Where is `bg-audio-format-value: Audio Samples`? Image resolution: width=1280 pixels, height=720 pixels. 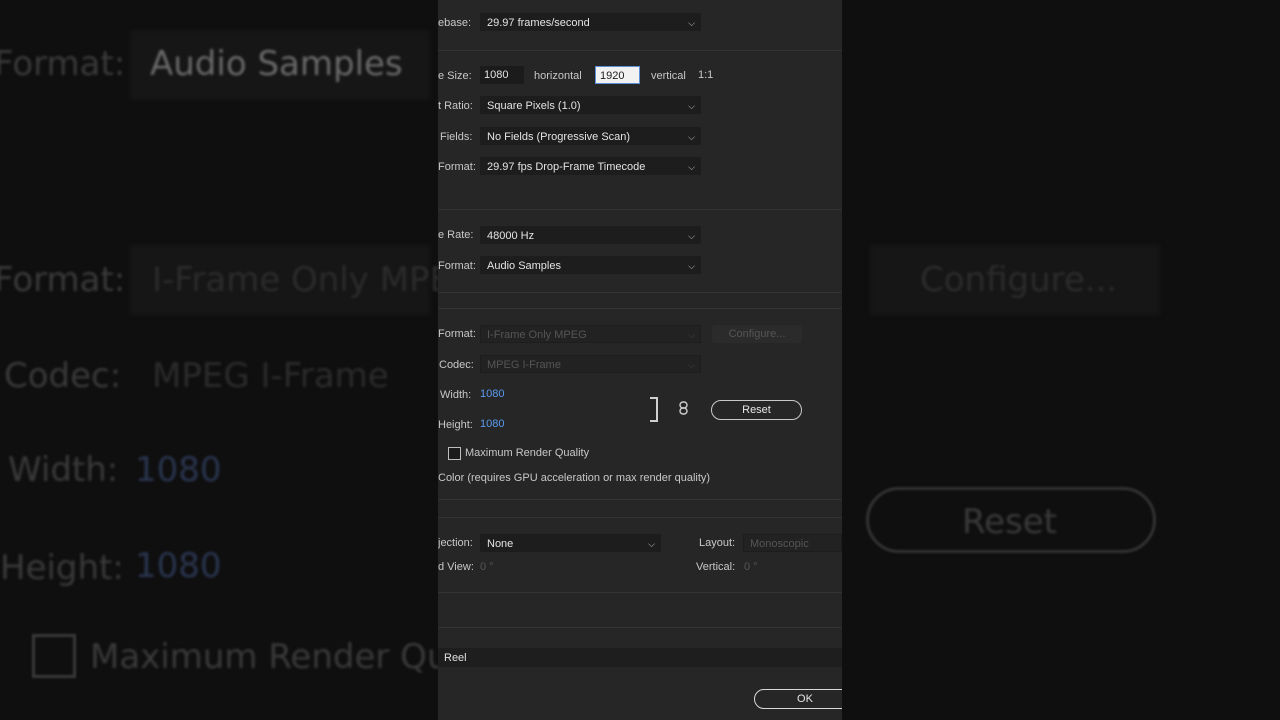
bg-audio-format-value: Audio Samples is located at coordinates (276, 64).